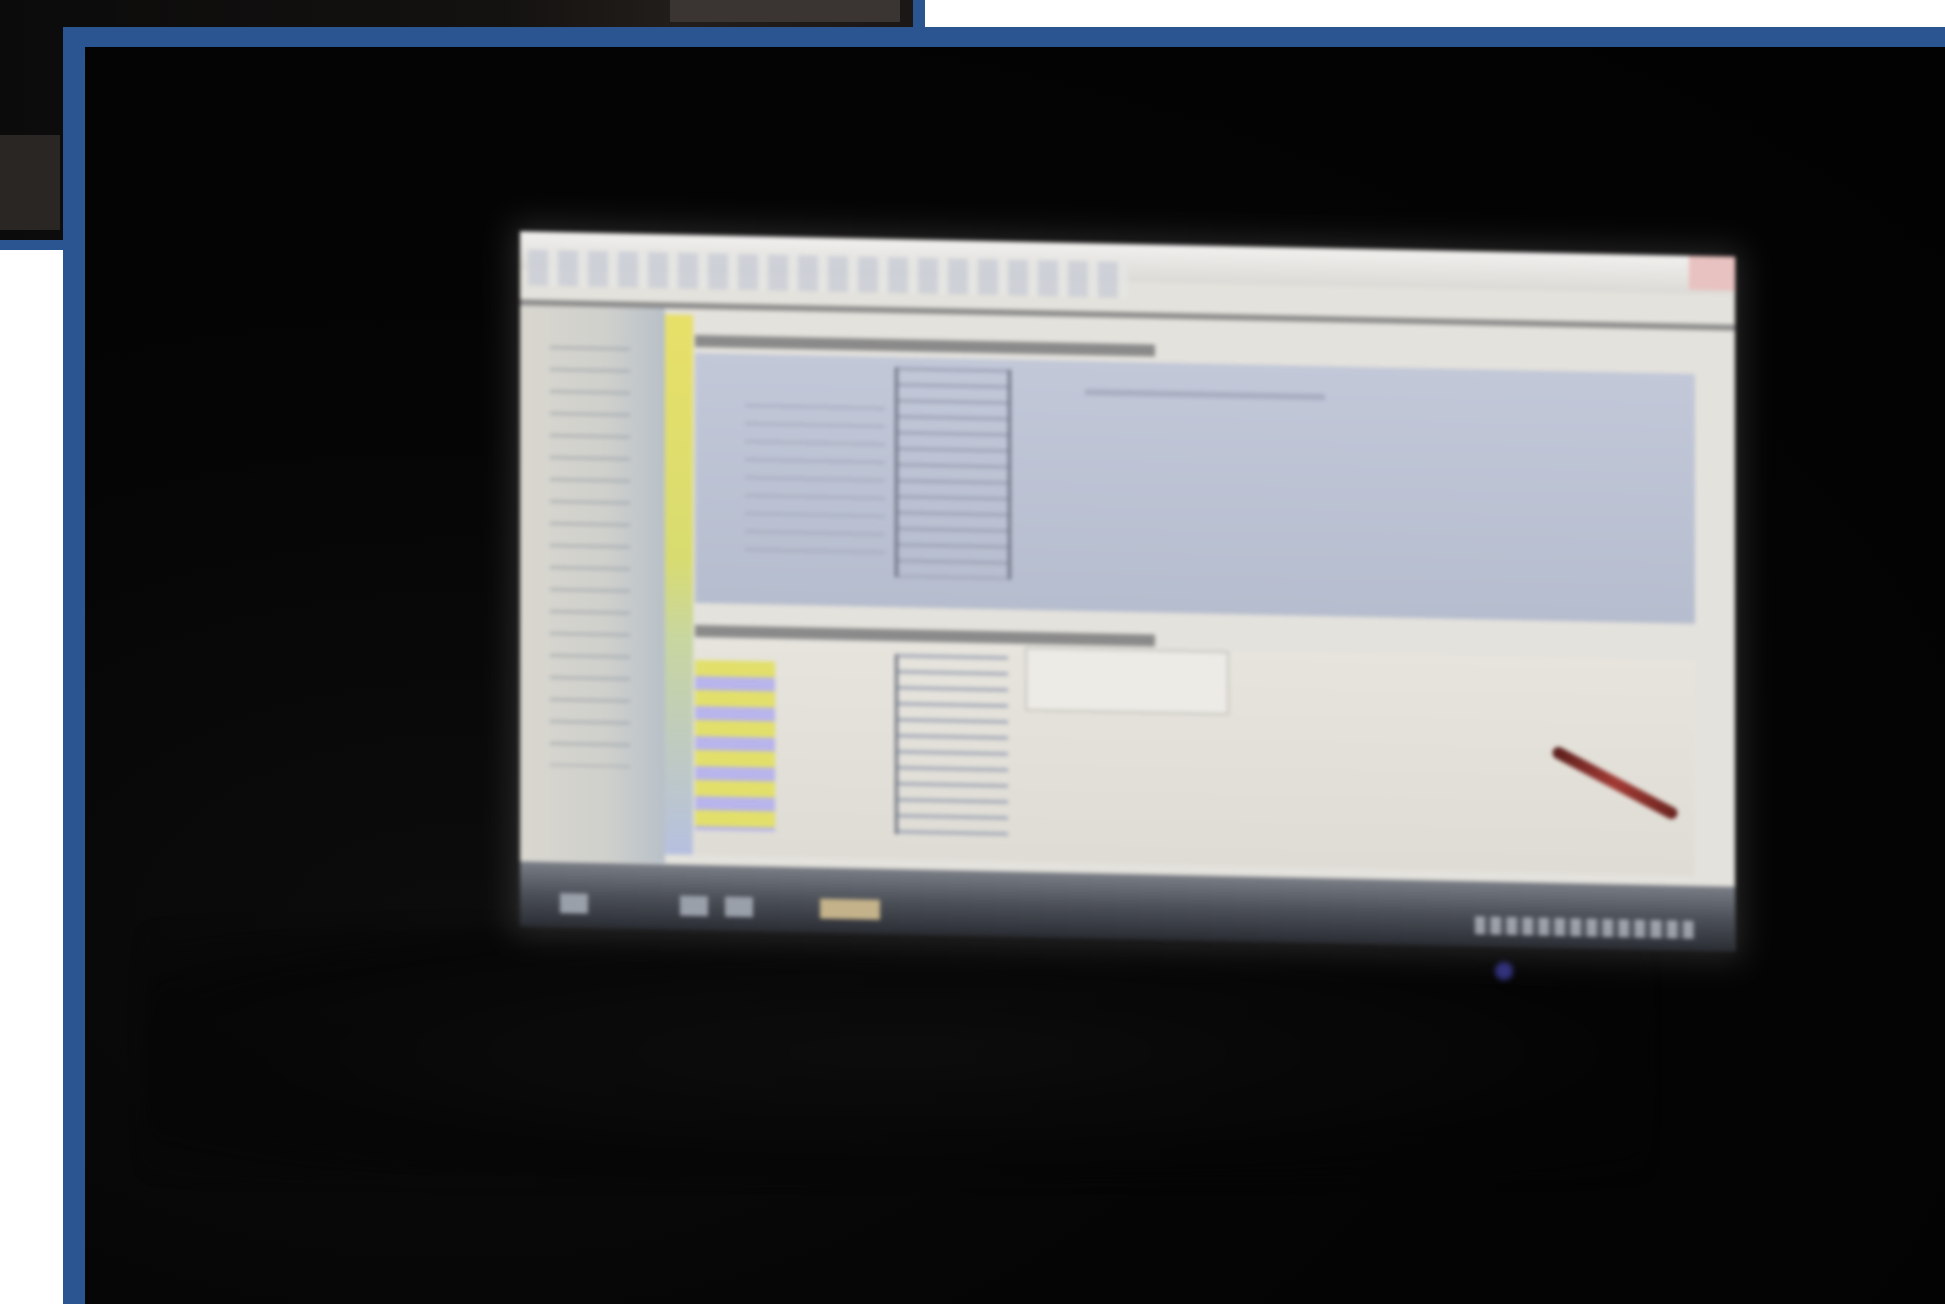 This screenshot has height=1304, width=1945. What do you see at coordinates (1195, 488) in the screenshot?
I see `upper-data-panel` at bounding box center [1195, 488].